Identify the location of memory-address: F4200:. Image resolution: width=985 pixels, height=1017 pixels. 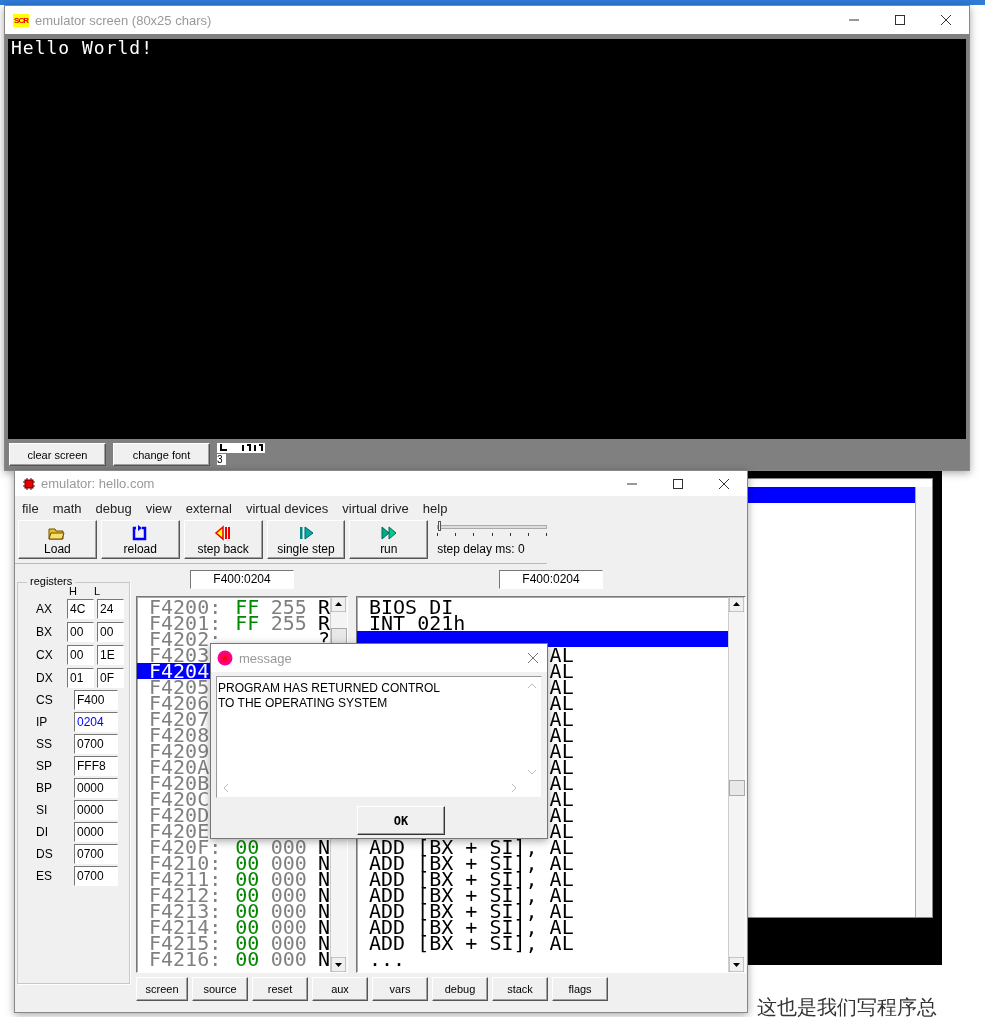
(180, 607).